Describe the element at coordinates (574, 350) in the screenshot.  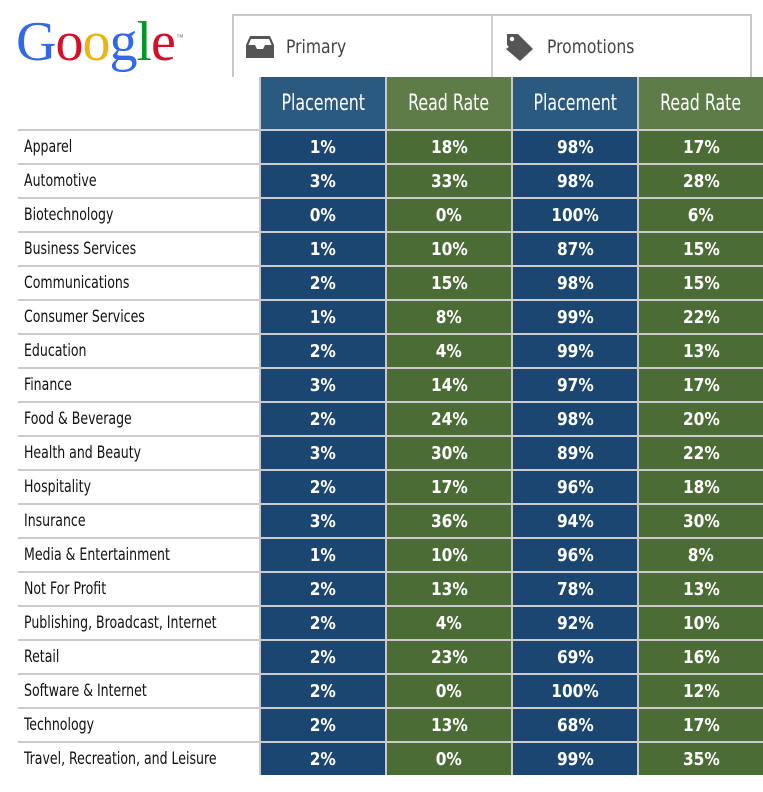
I see `cell-promotions-placement: 99%` at that location.